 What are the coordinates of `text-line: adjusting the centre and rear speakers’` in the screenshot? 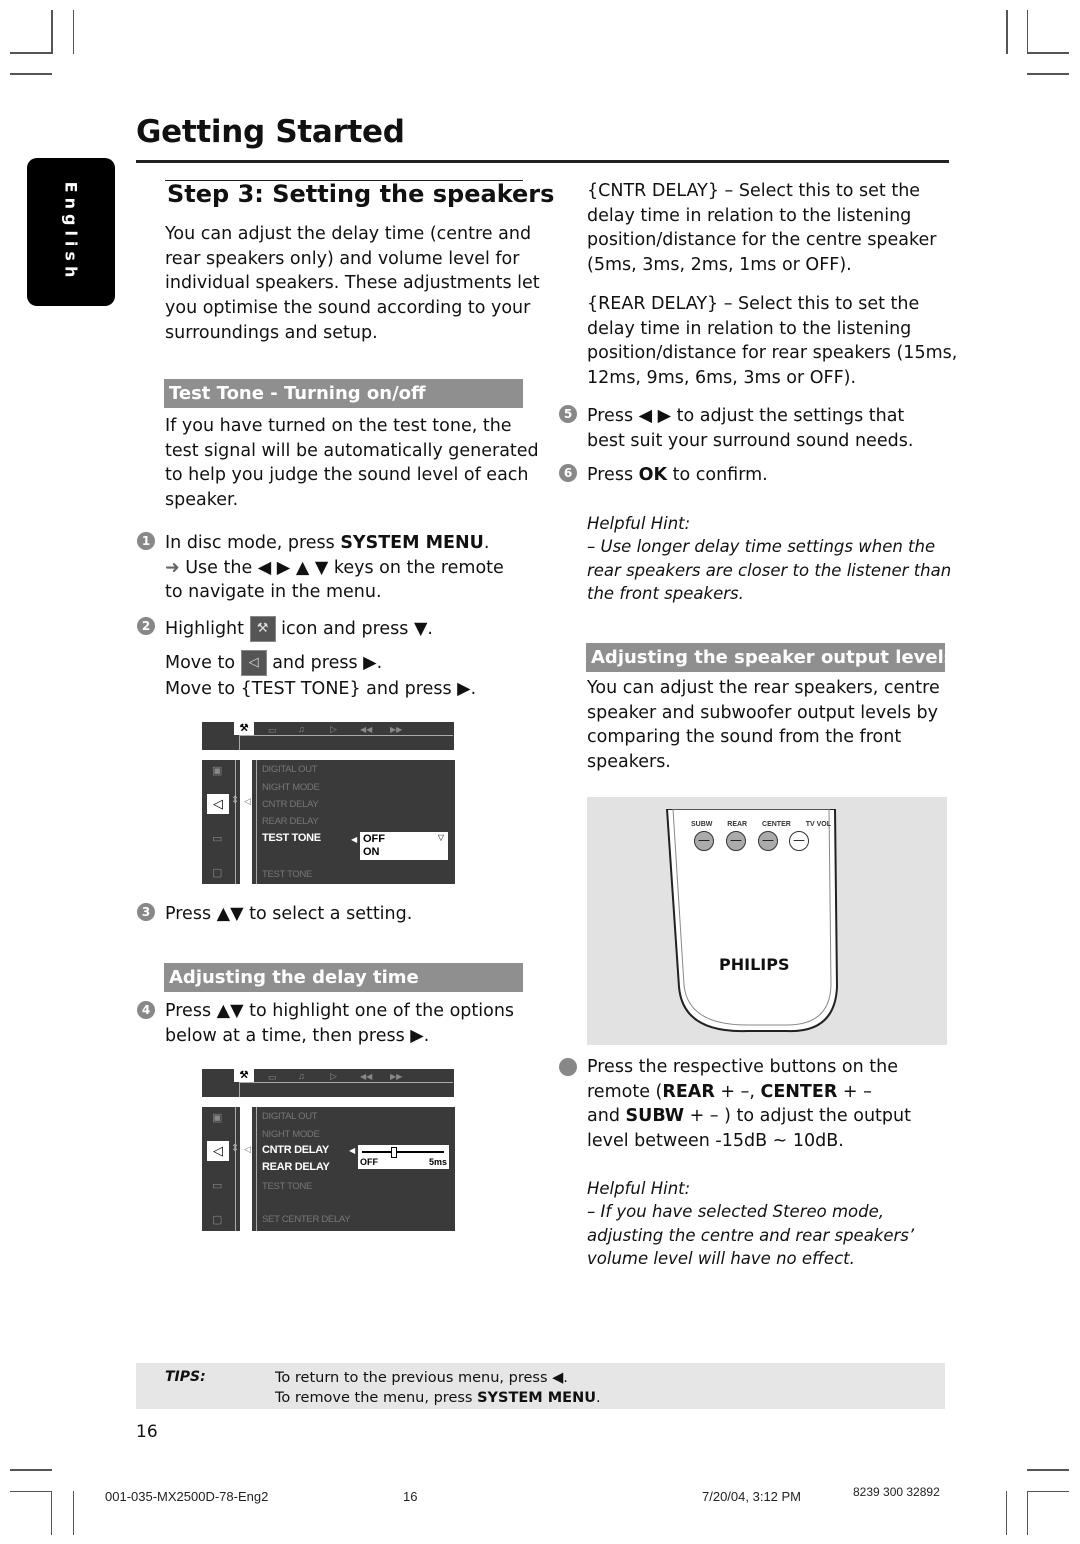 It's located at (751, 1235).